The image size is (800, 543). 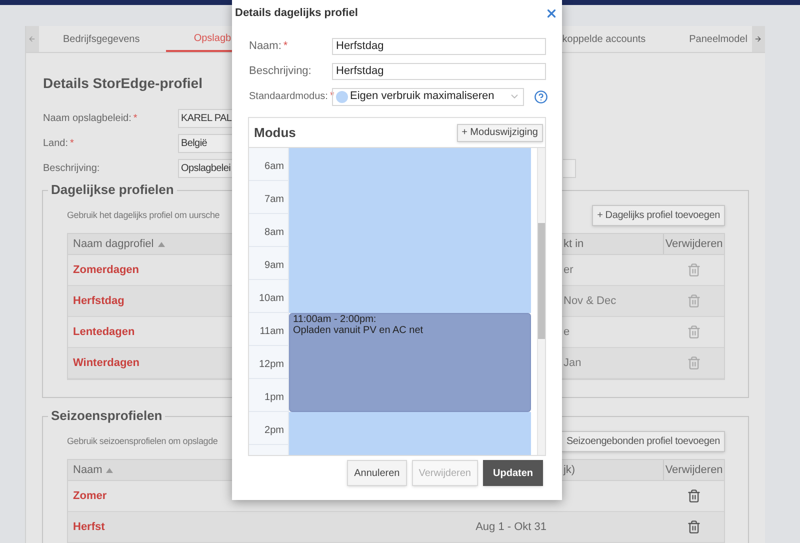 What do you see at coordinates (275, 133) in the screenshot?
I see `panel-title: Modus` at bounding box center [275, 133].